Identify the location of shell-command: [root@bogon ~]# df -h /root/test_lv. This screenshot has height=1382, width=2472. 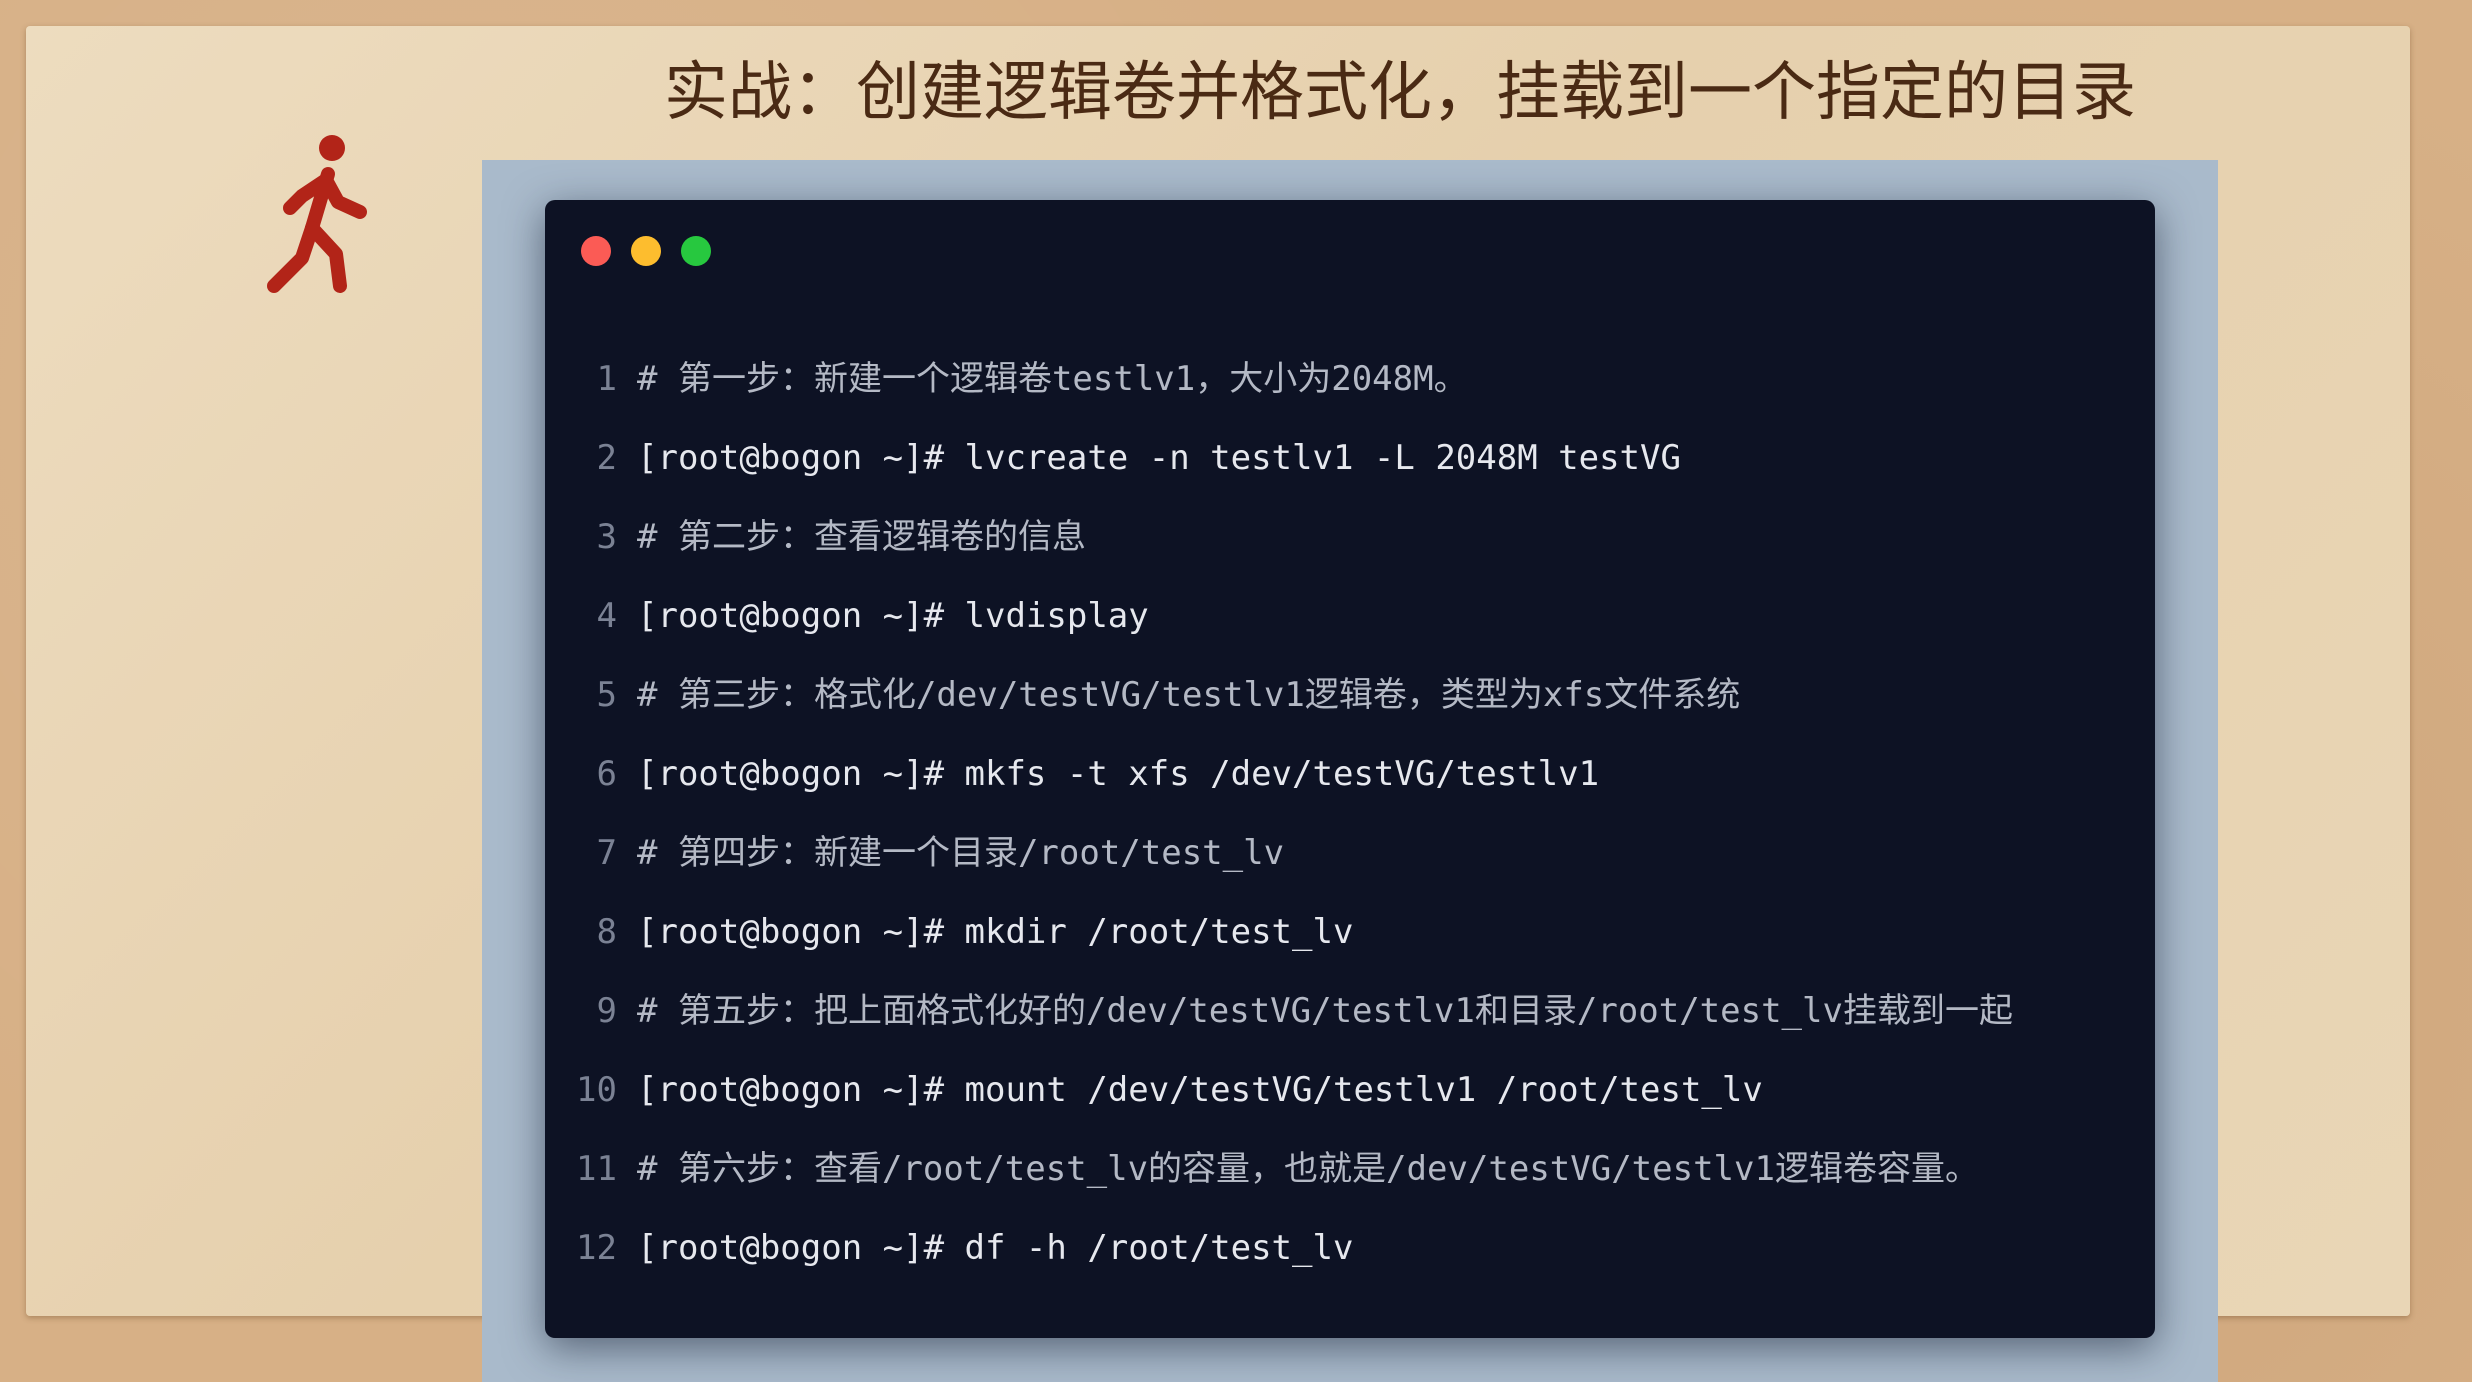
(995, 1248).